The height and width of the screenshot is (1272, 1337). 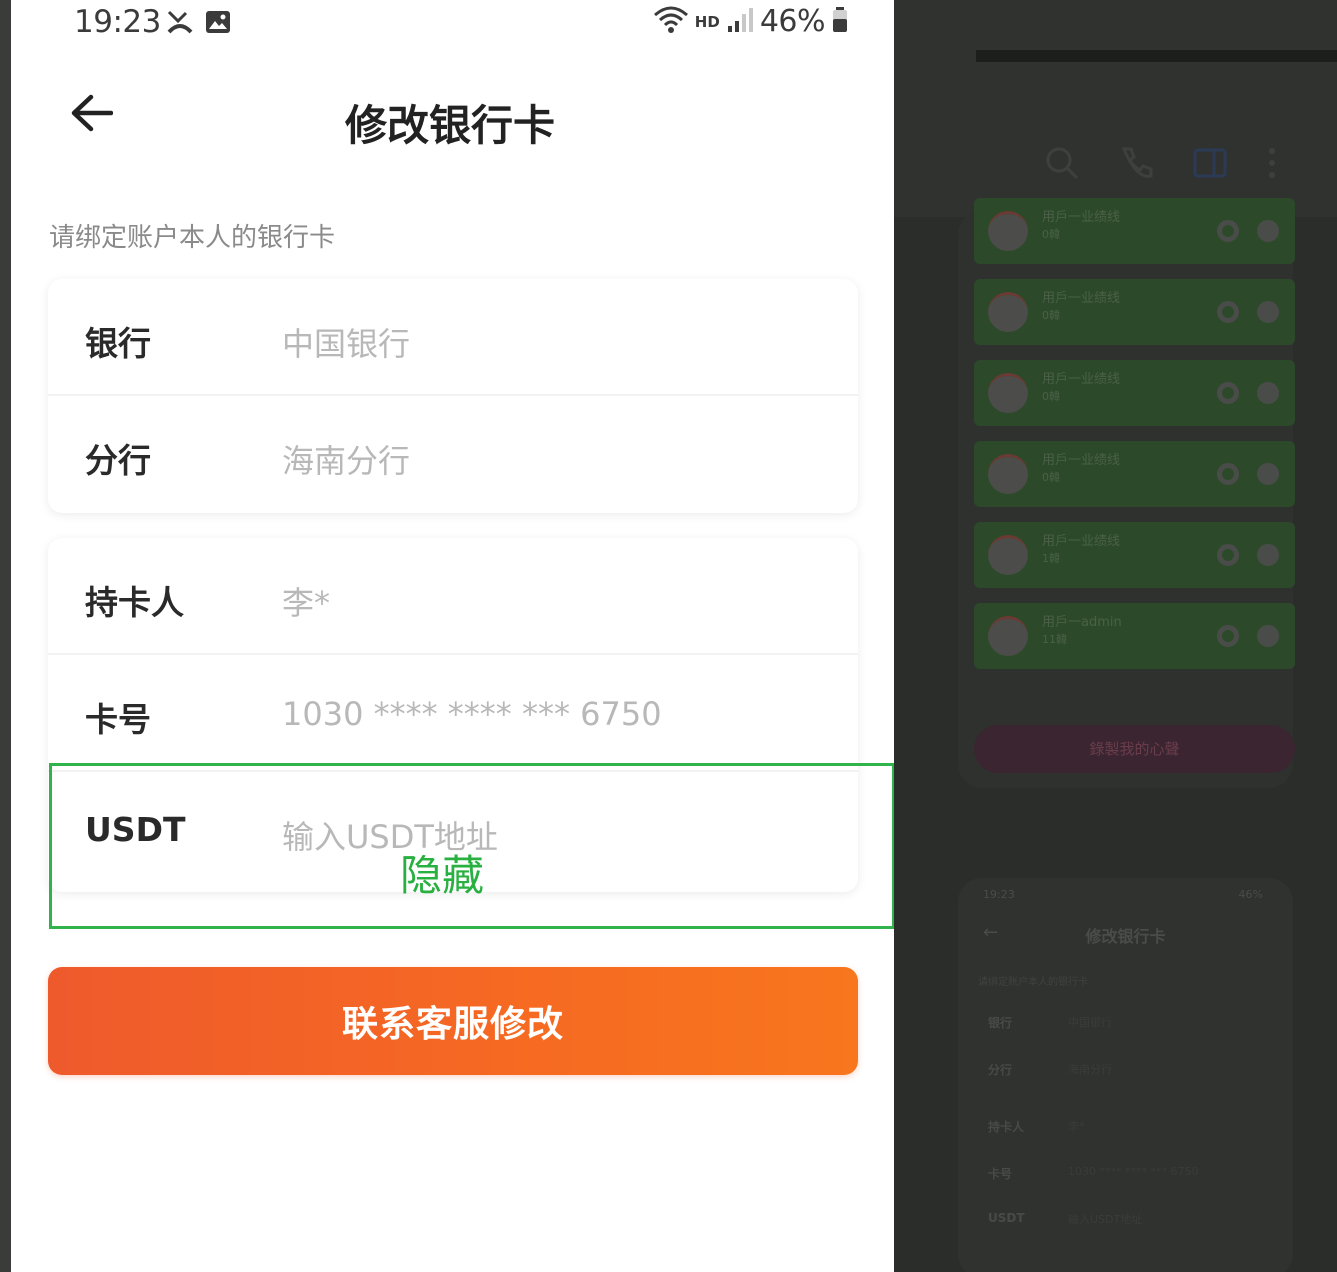 What do you see at coordinates (346, 461) in the screenshot?
I see `branch-value: 海南分行` at bounding box center [346, 461].